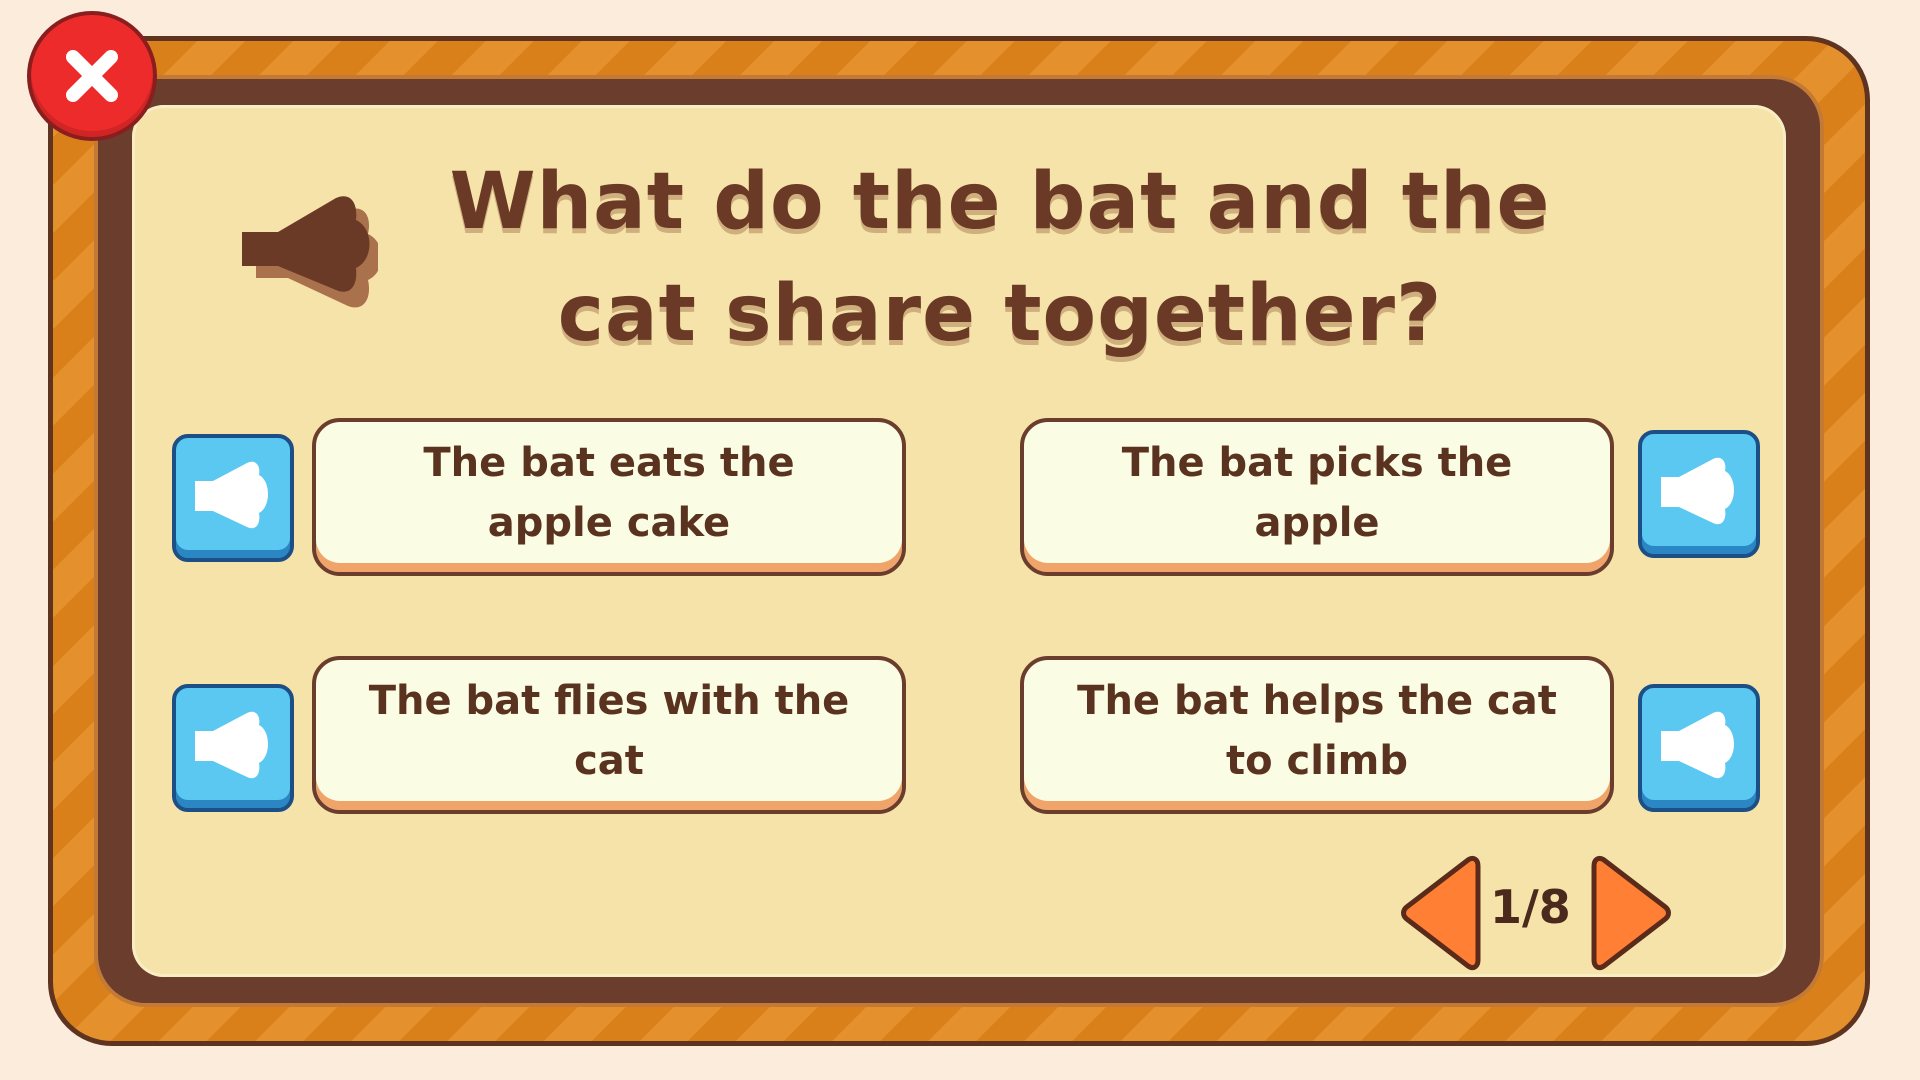 This screenshot has width=1920, height=1080. I want to click on answer-option-1: The bat eats the apple cake, so click(609, 497).